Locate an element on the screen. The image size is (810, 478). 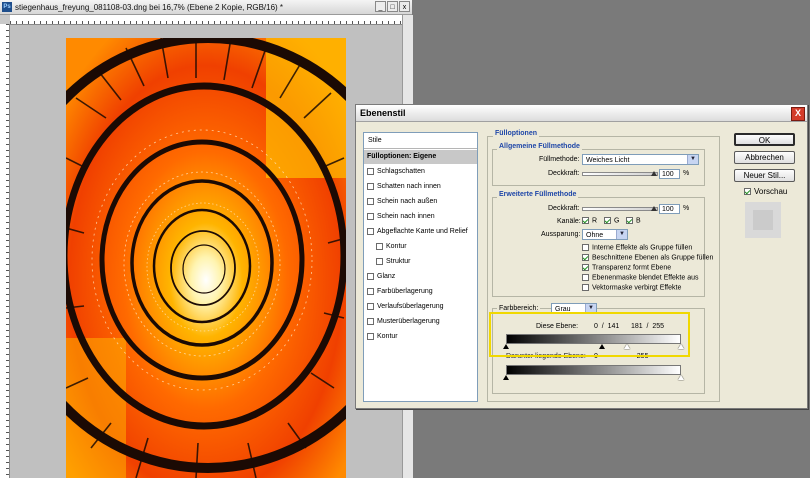
underlying-white-slider is located at coordinates (681, 377).